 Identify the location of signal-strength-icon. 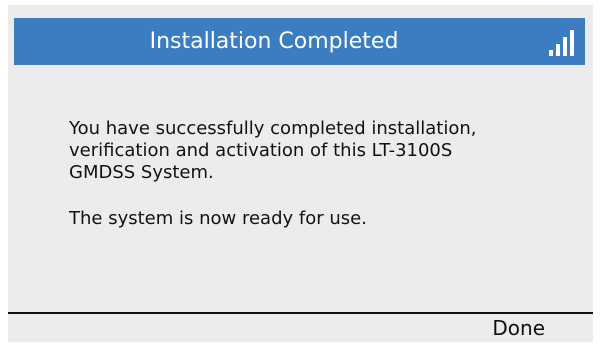
(561, 43).